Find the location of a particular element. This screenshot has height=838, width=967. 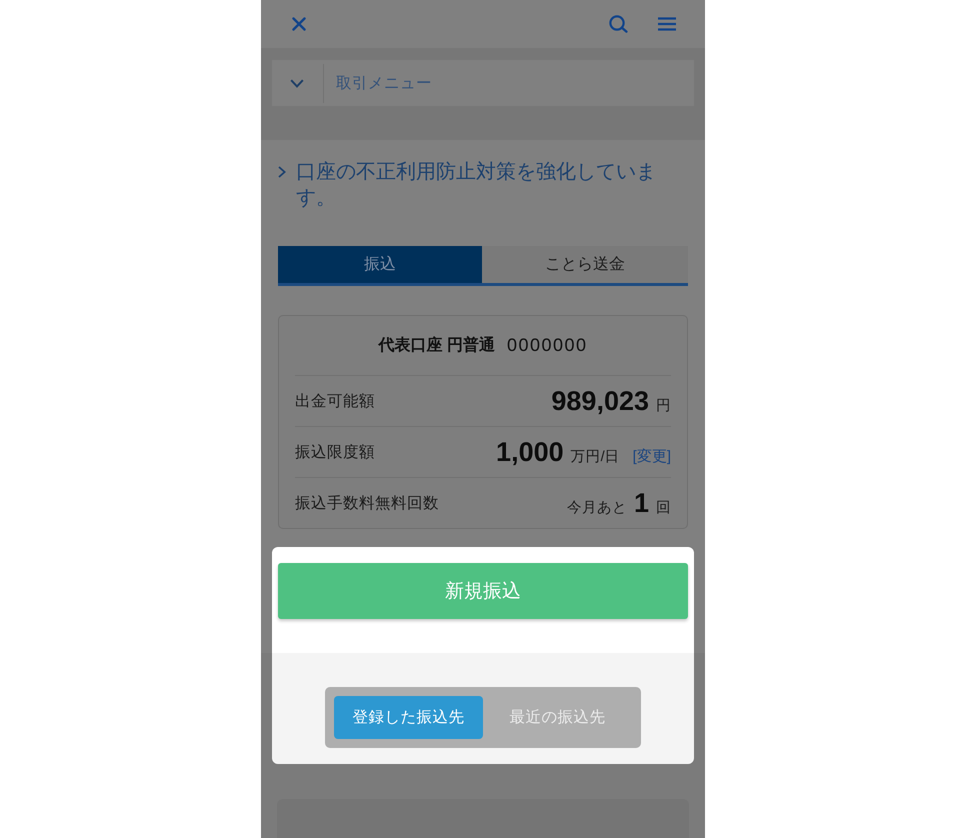

value-text: 円 is located at coordinates (663, 405).